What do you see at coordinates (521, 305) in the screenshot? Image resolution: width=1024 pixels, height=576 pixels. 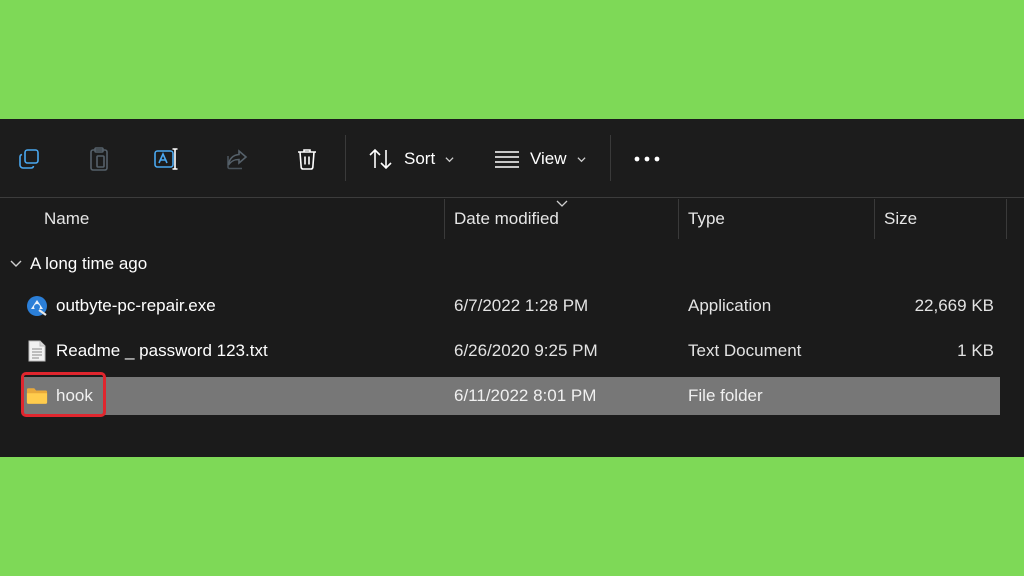 I see `file-date: 6/7/2022 1:28 PM` at bounding box center [521, 305].